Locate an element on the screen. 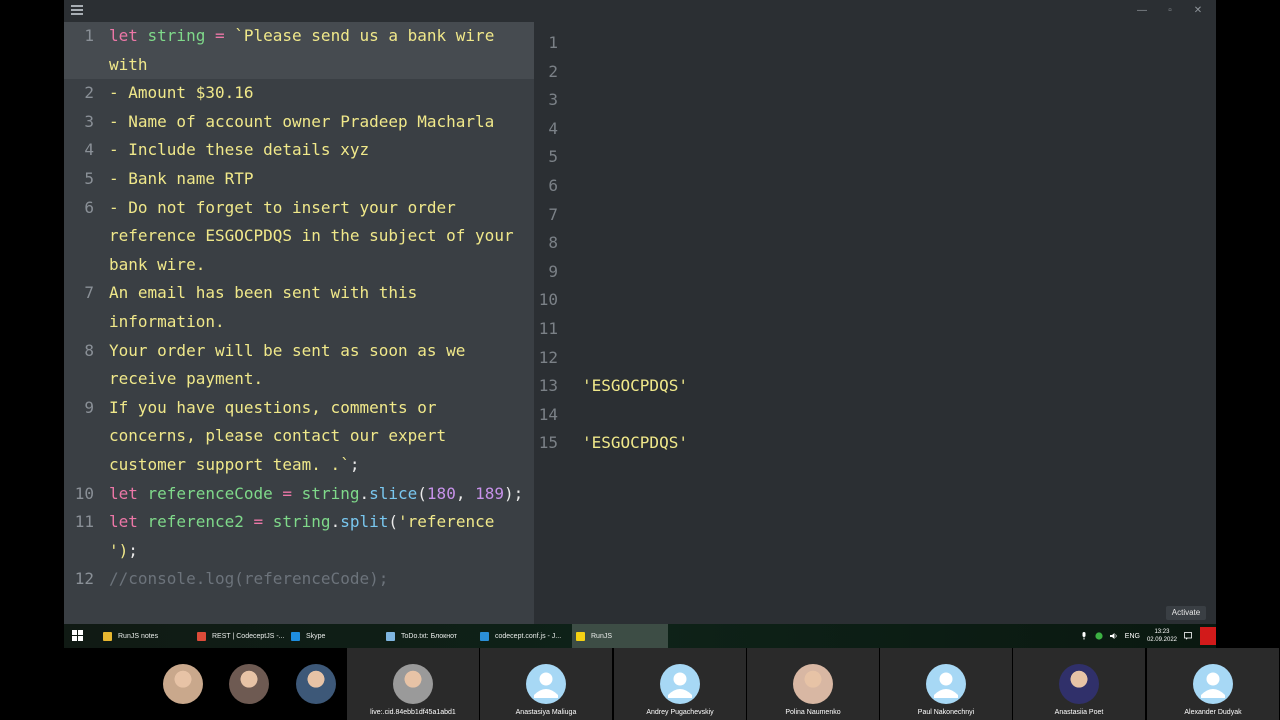  participant-tile: Paul Nakonechnyi is located at coordinates (946, 684).